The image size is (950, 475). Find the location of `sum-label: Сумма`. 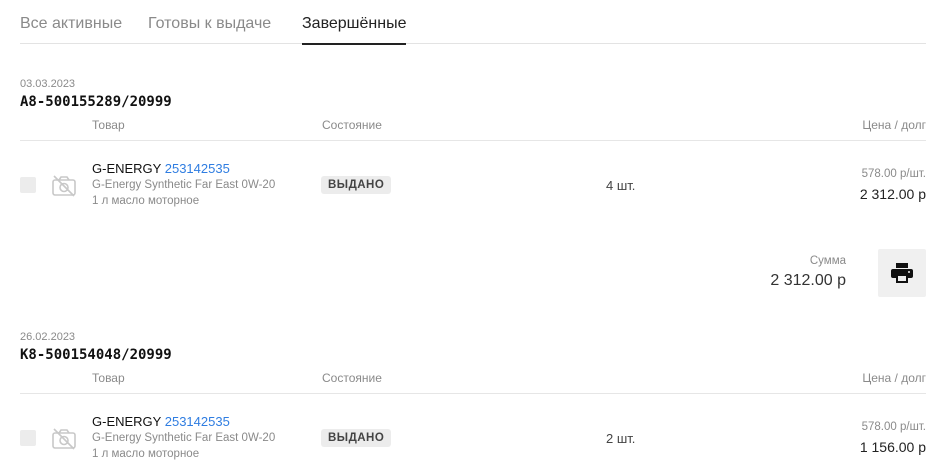

sum-label: Сумма is located at coordinates (827, 261).